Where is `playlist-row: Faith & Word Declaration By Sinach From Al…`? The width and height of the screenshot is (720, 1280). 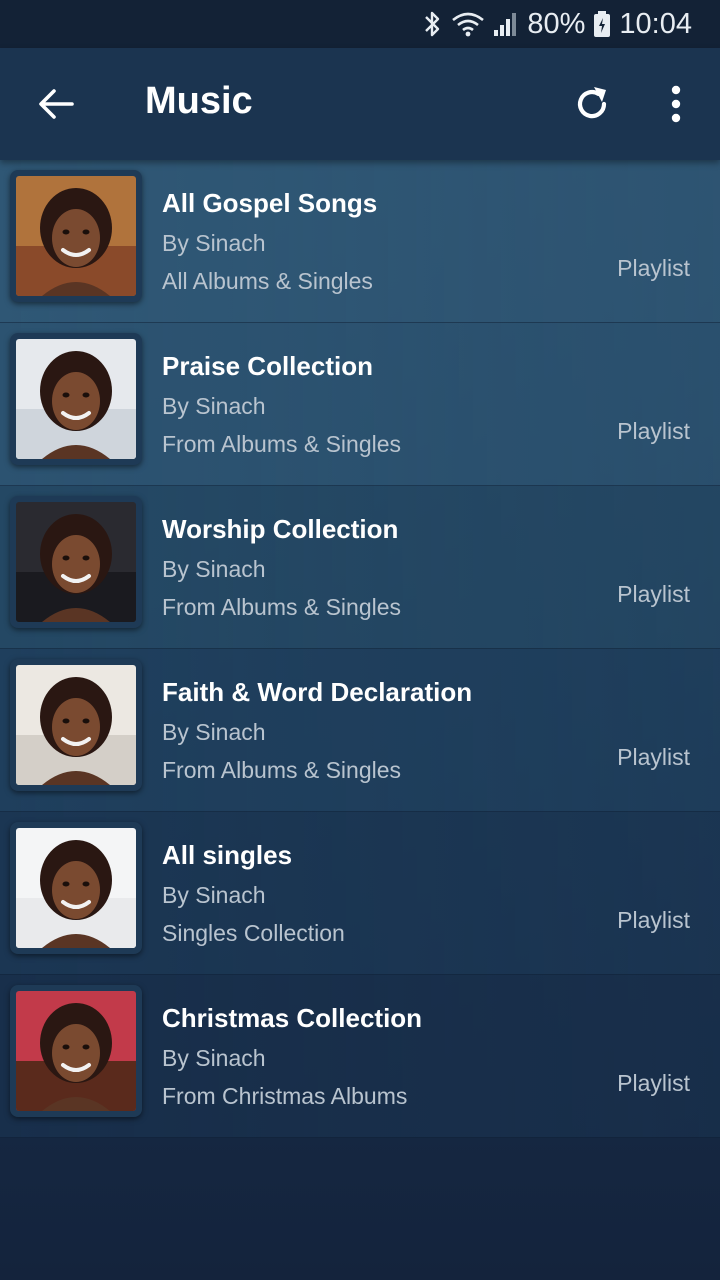
playlist-row: Faith & Word Declaration By Sinach From Al… is located at coordinates (360, 730).